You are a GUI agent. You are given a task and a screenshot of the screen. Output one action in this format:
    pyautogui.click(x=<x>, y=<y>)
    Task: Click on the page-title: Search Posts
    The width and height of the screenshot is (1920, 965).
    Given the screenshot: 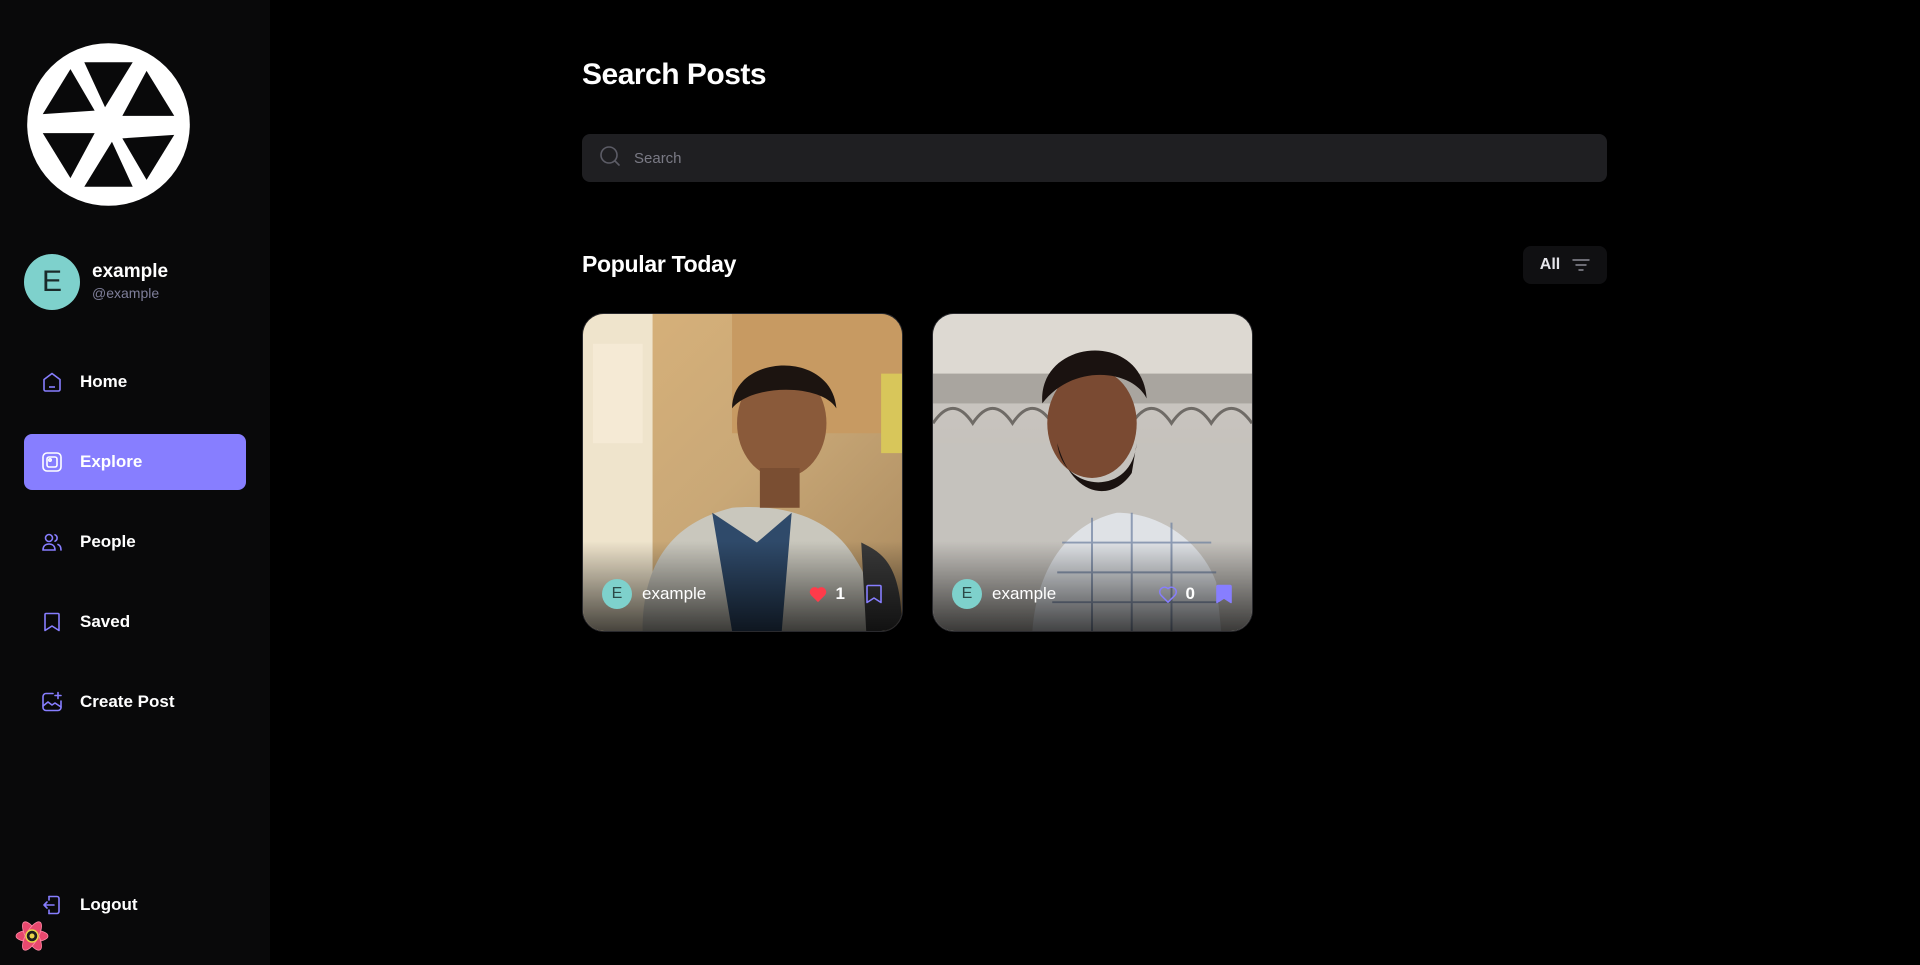 What is the action you would take?
    pyautogui.click(x=674, y=74)
    